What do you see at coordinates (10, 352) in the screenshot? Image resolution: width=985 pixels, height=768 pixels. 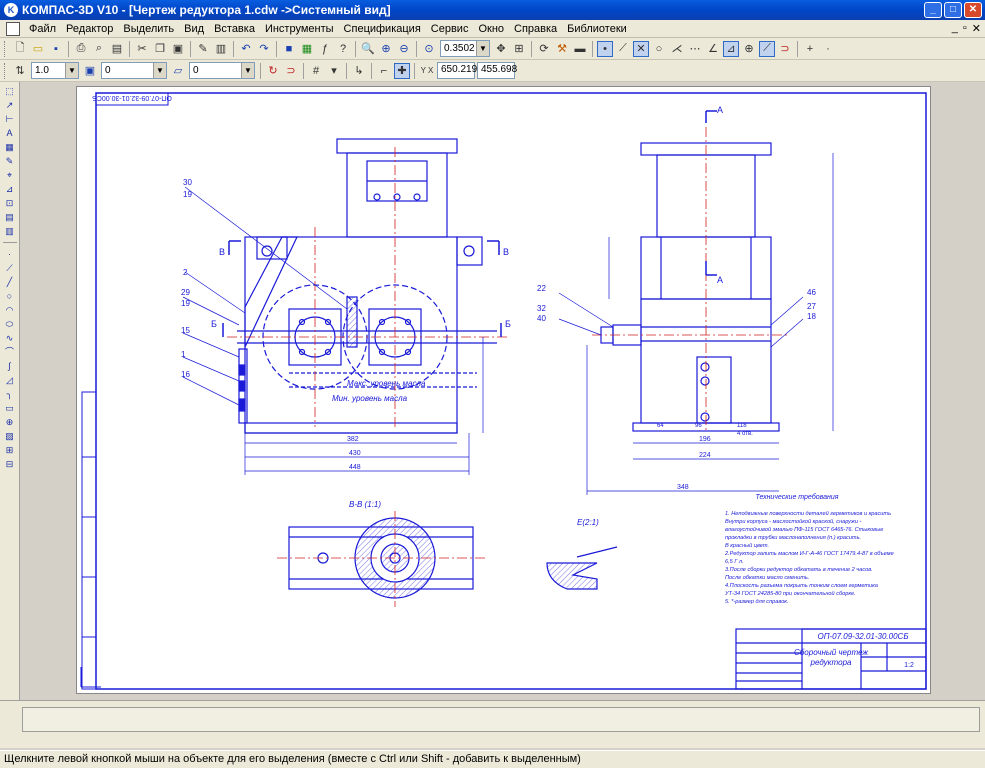 I see `polyline-icon: ⌒` at bounding box center [10, 352].